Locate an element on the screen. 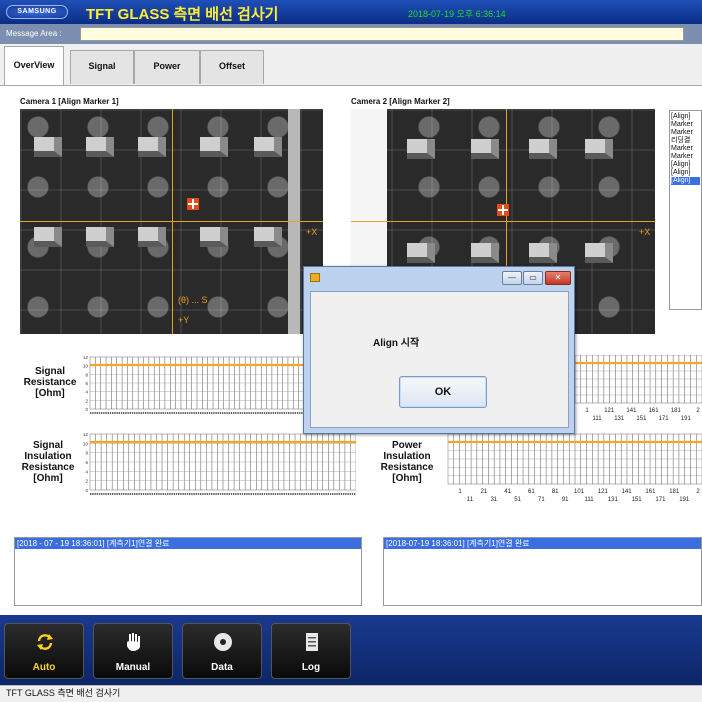 The image size is (702, 702). tab-power: Power is located at coordinates (167, 67).